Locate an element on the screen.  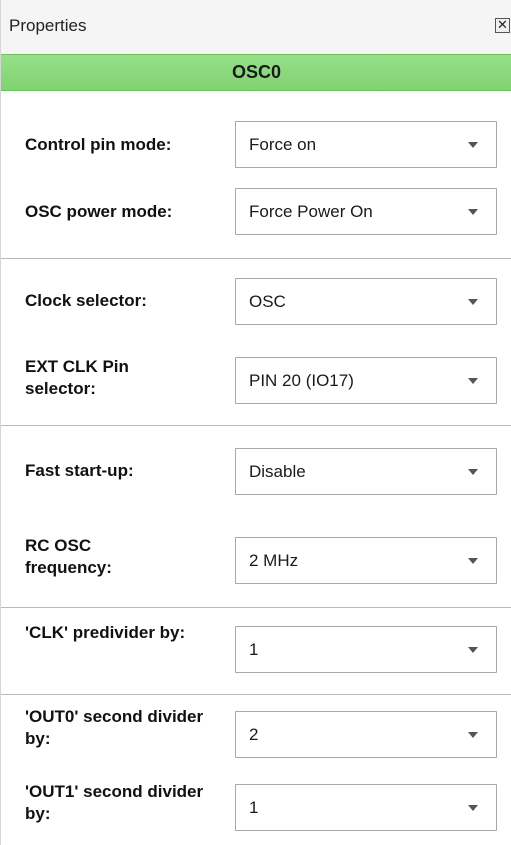
clock-selector-dropdown: OSC is located at coordinates (366, 301).